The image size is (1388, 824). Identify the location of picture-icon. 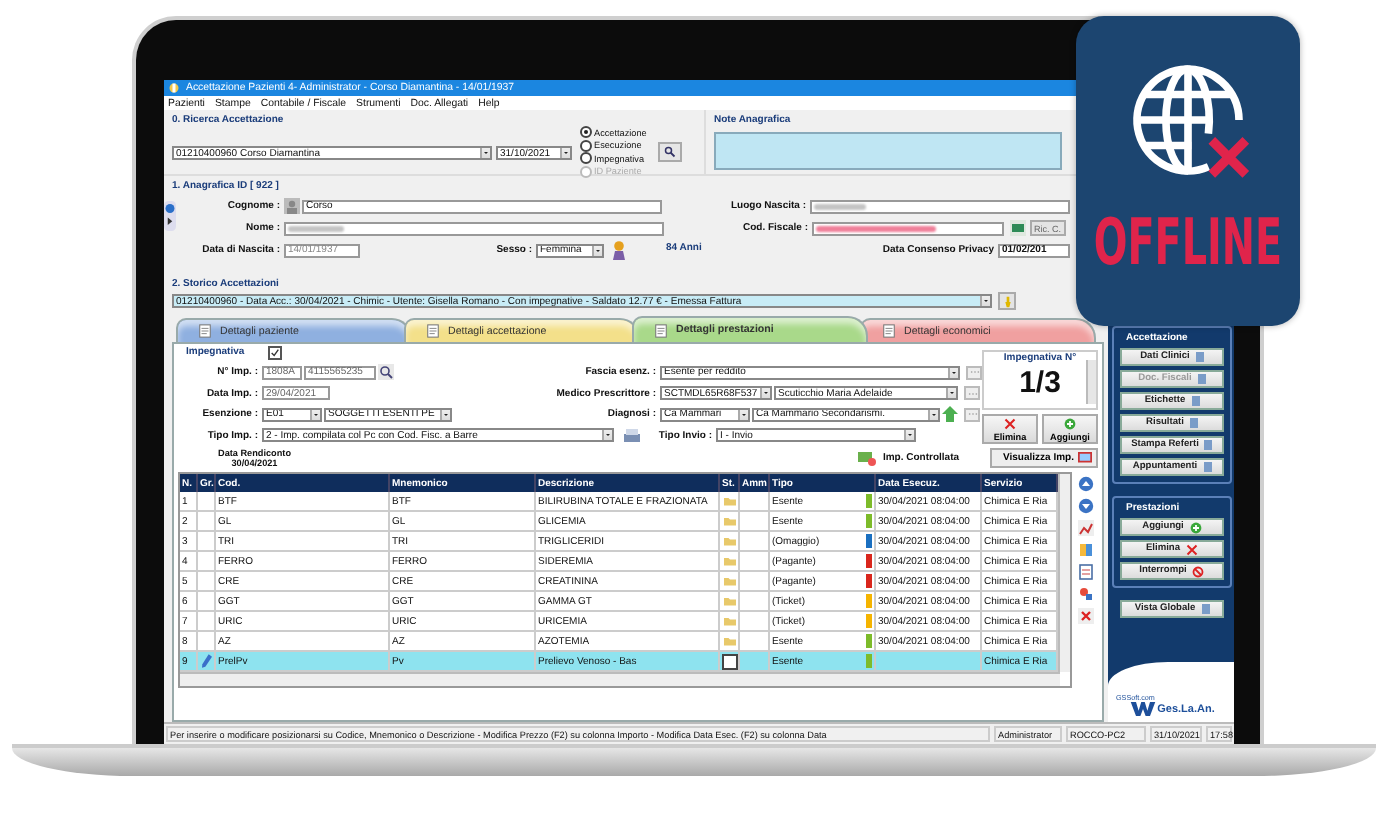
(1085, 458).